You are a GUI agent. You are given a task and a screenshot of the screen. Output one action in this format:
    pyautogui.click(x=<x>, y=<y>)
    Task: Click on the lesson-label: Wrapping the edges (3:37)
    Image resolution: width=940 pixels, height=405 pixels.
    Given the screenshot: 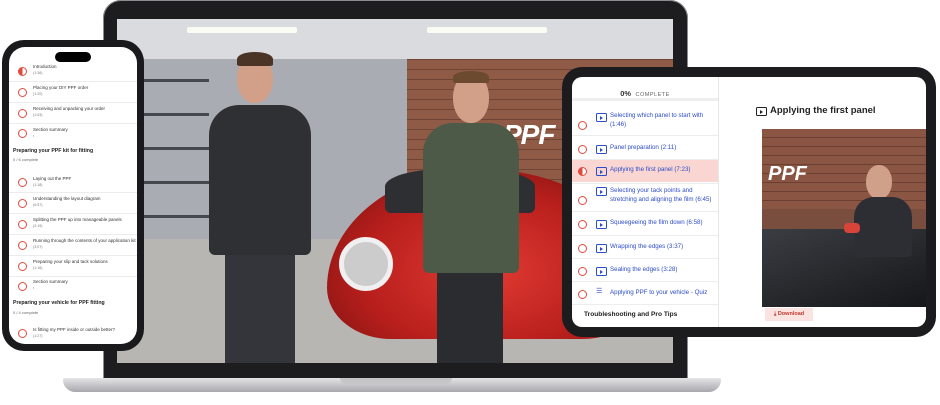 What is the action you would take?
    pyautogui.click(x=647, y=246)
    